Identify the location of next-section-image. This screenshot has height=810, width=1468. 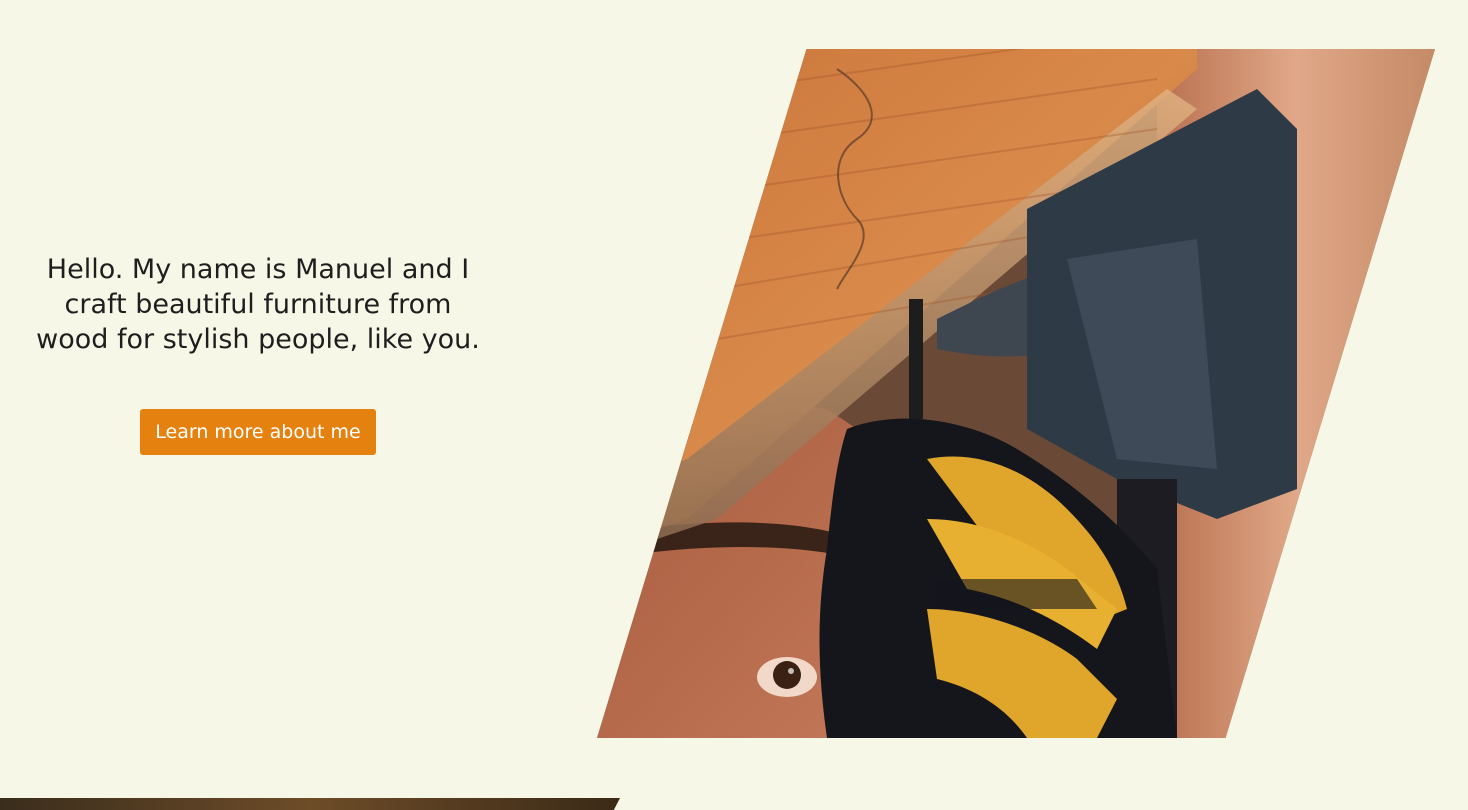
(310, 804).